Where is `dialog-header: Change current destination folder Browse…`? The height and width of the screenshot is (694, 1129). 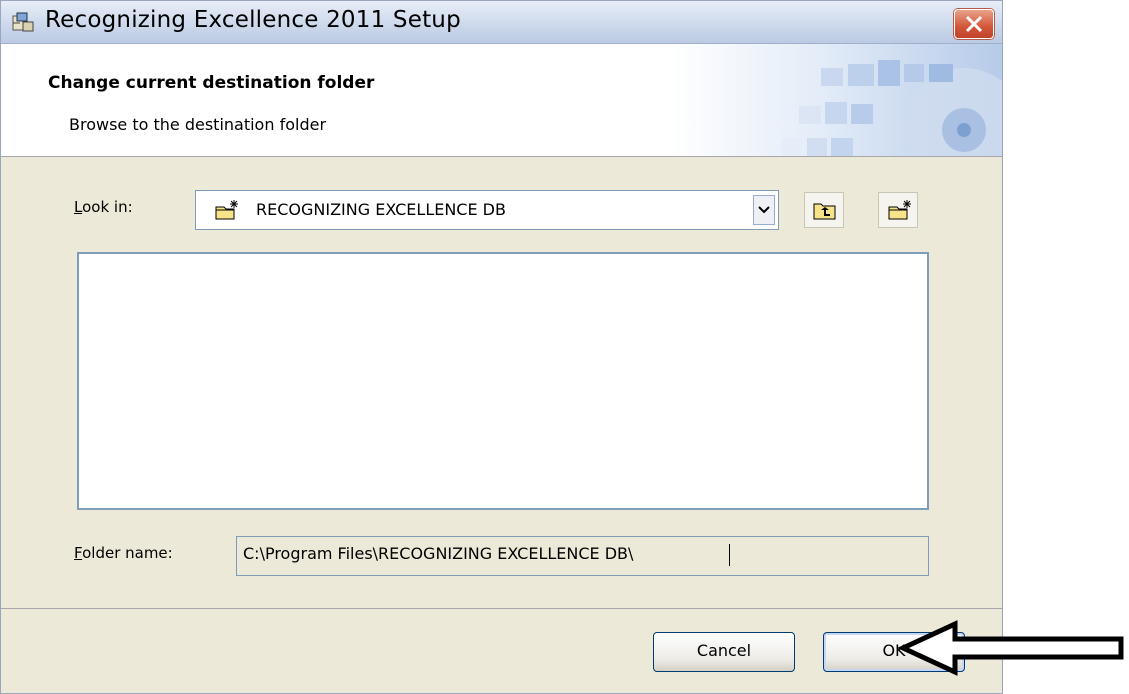
dialog-header: Change current destination folder Browse… is located at coordinates (501, 100).